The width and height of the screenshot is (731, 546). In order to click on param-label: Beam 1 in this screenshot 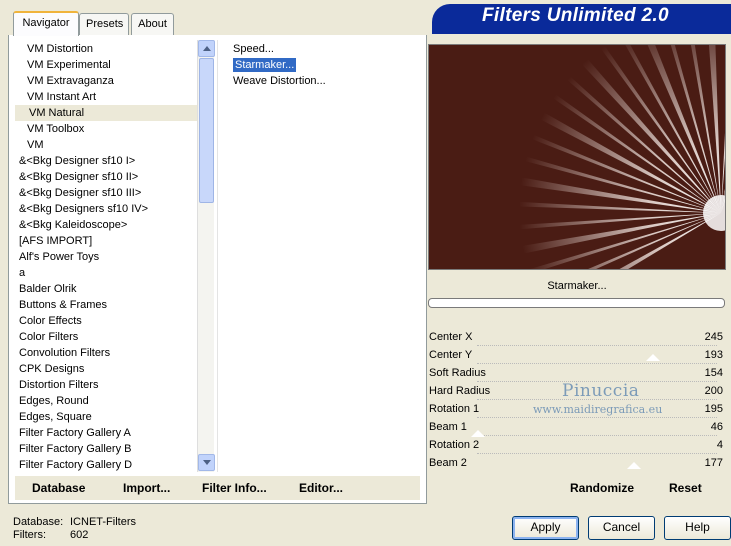, I will do `click(448, 427)`.